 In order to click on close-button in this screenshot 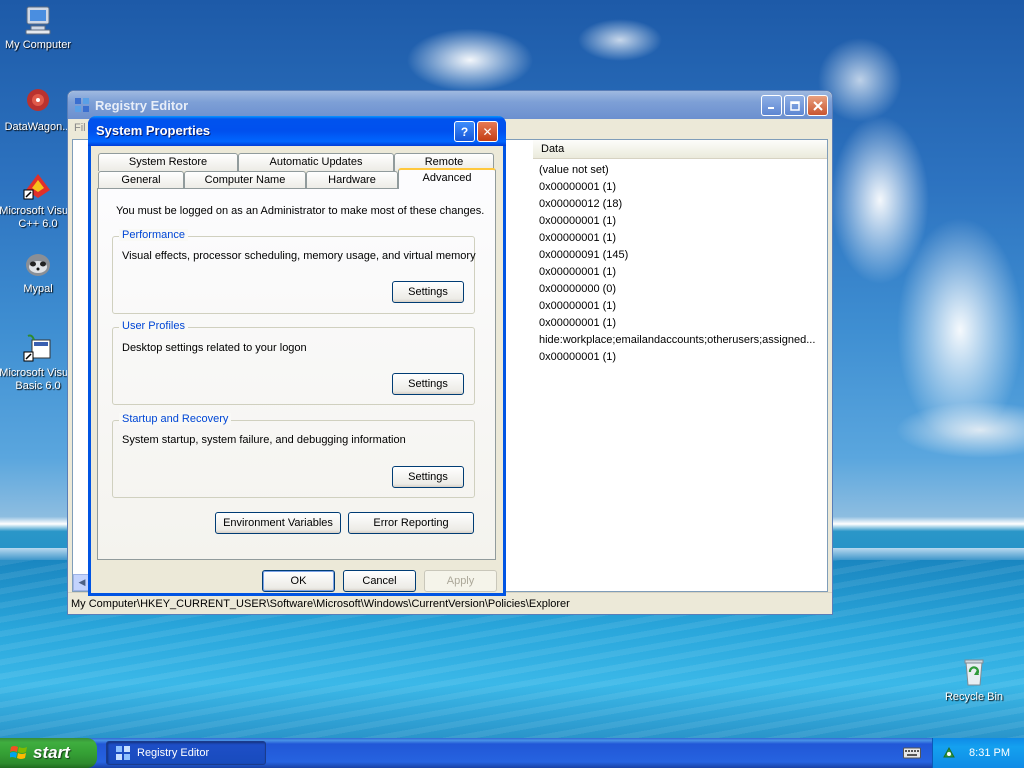, I will do `click(817, 105)`.